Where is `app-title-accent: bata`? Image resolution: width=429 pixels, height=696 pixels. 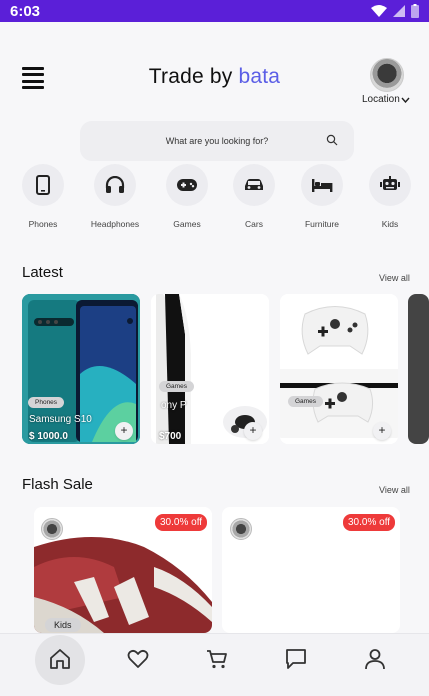
app-title-accent: bata is located at coordinates (259, 76).